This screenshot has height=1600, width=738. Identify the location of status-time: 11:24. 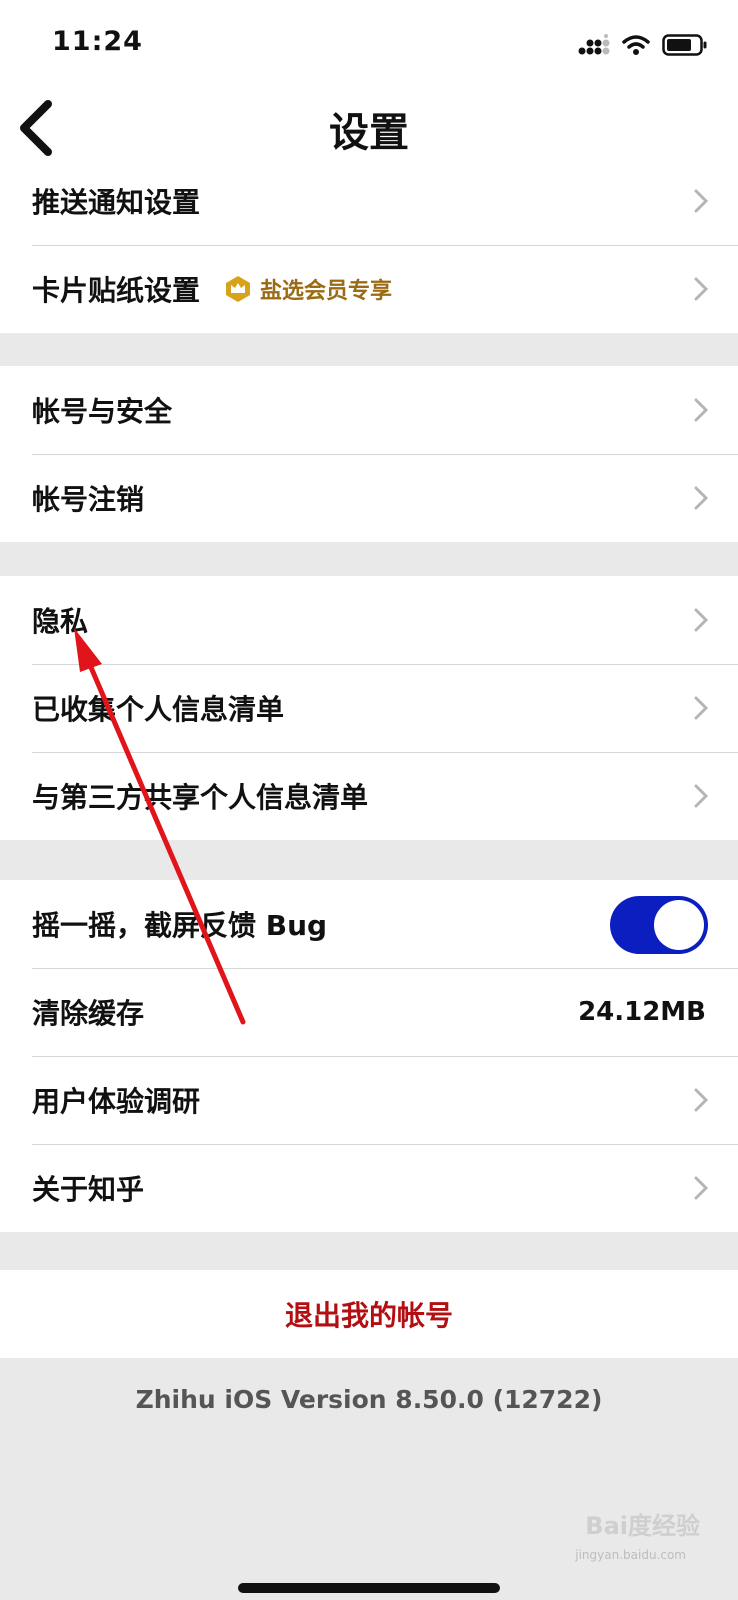
(97, 41).